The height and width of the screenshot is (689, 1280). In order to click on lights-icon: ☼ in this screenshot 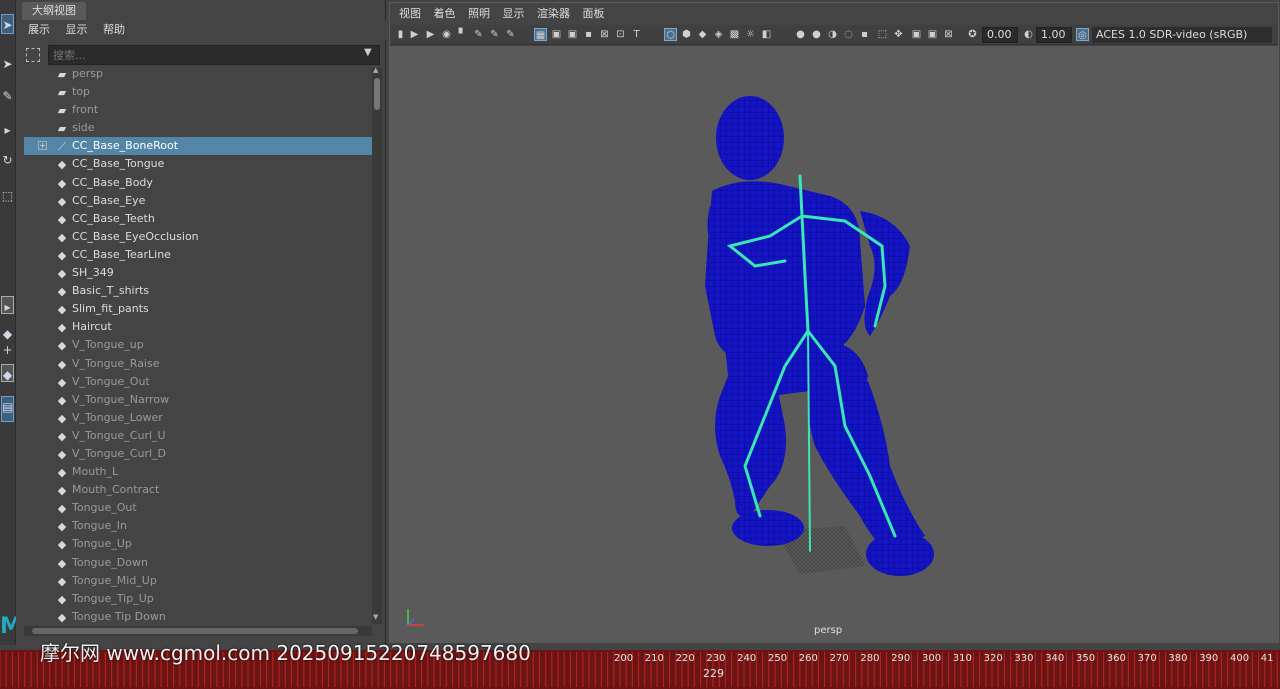, I will do `click(750, 34)`.